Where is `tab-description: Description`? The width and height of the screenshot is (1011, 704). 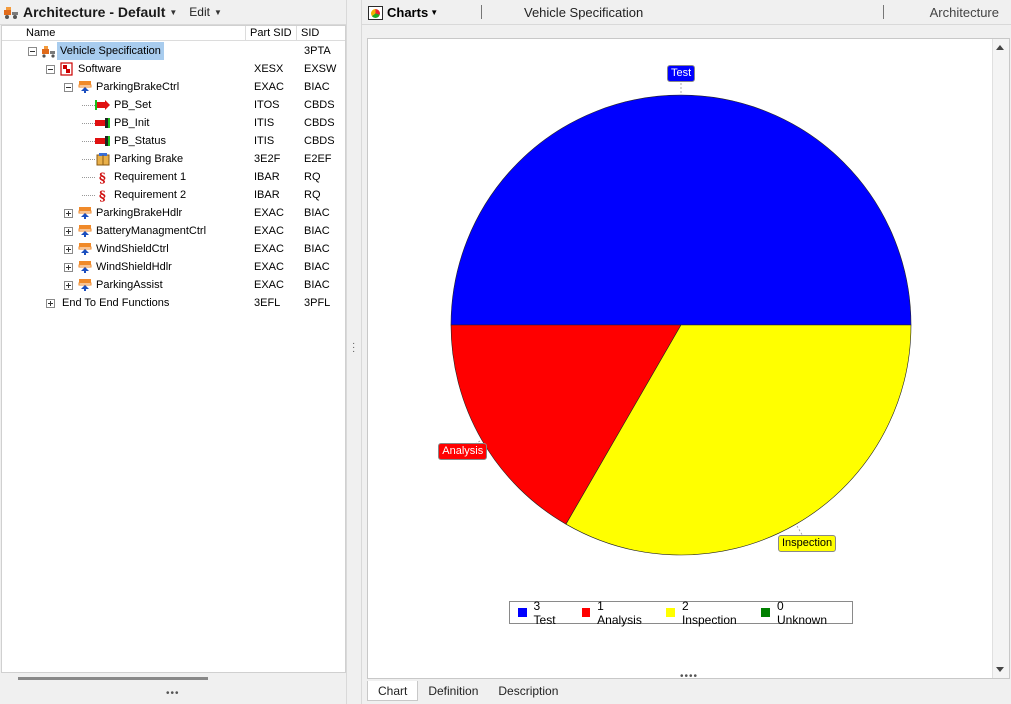 tab-description: Description is located at coordinates (528, 691).